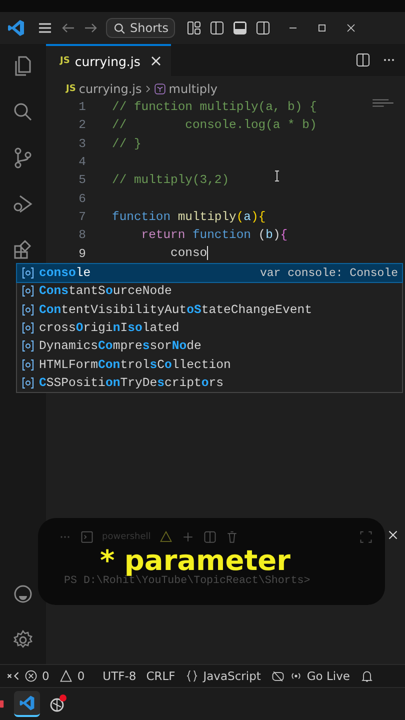 The height and width of the screenshot is (720, 405). I want to click on suggestion-label: CSSPositionTryDescriptors, so click(131, 383).